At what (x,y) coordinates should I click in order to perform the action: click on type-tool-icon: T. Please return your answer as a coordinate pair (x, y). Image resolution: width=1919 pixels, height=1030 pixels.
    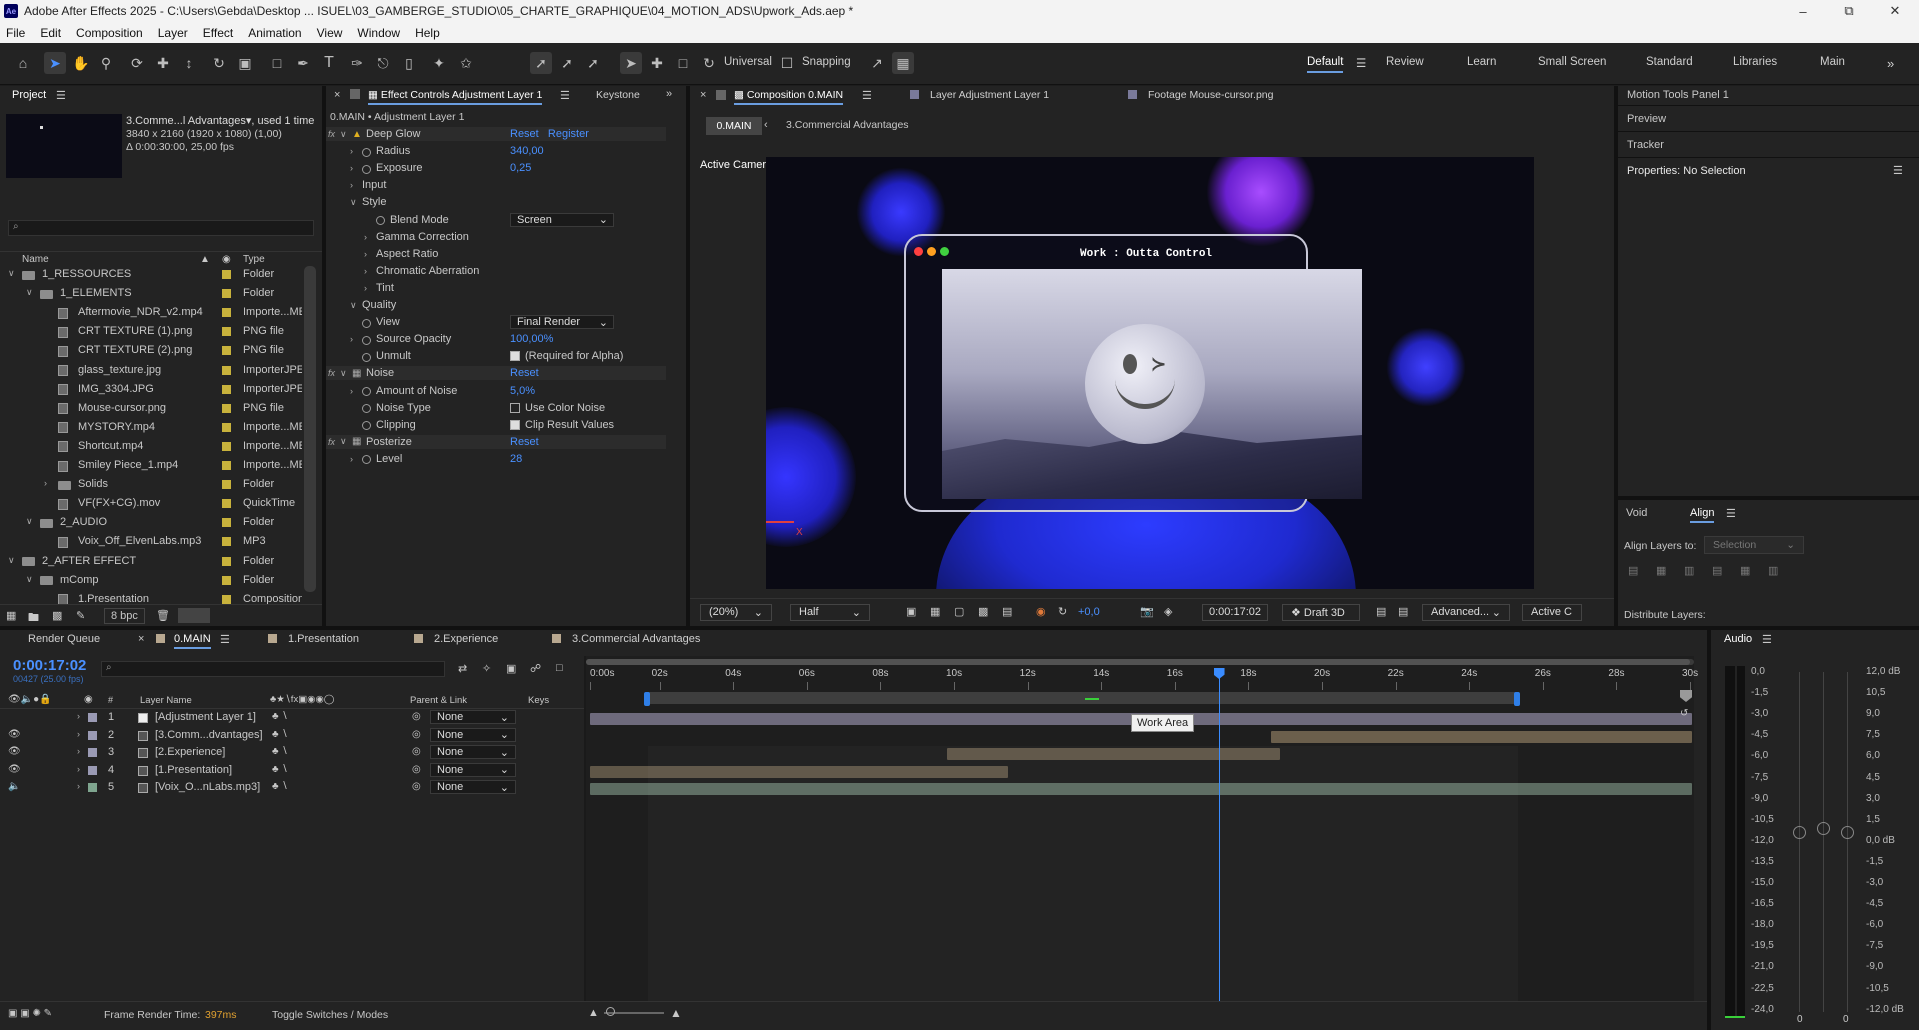
    Looking at the image, I should click on (329, 63).